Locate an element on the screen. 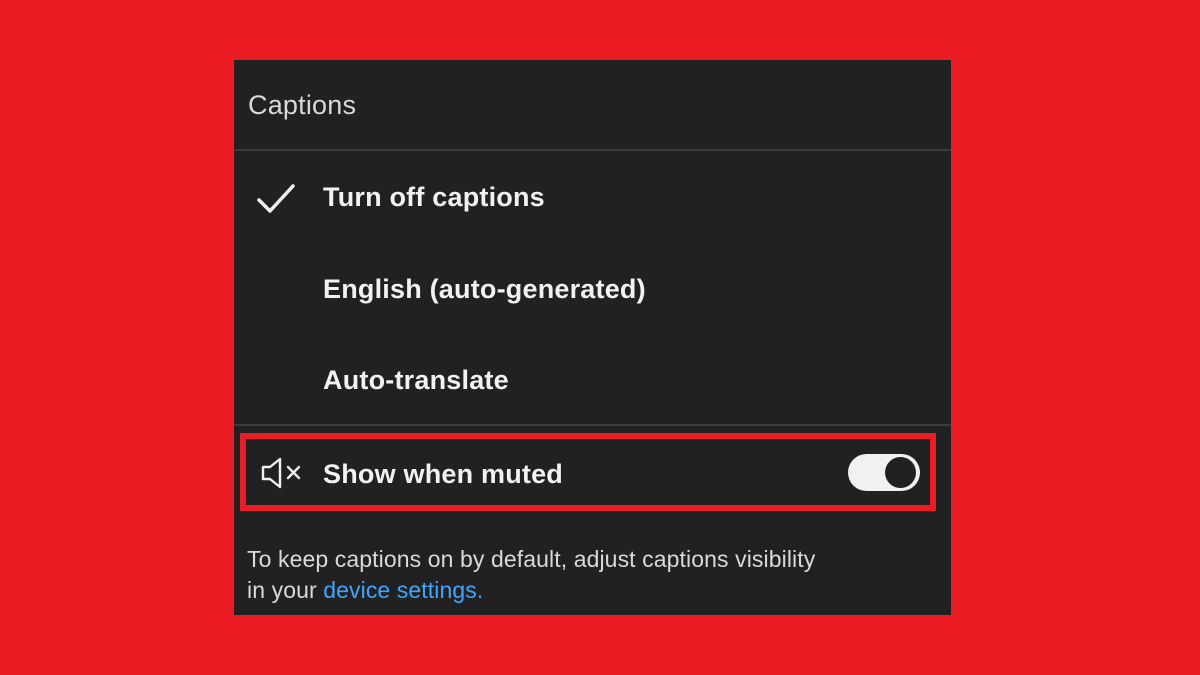 This screenshot has height=675, width=1200. toggle-knob is located at coordinates (900, 472).